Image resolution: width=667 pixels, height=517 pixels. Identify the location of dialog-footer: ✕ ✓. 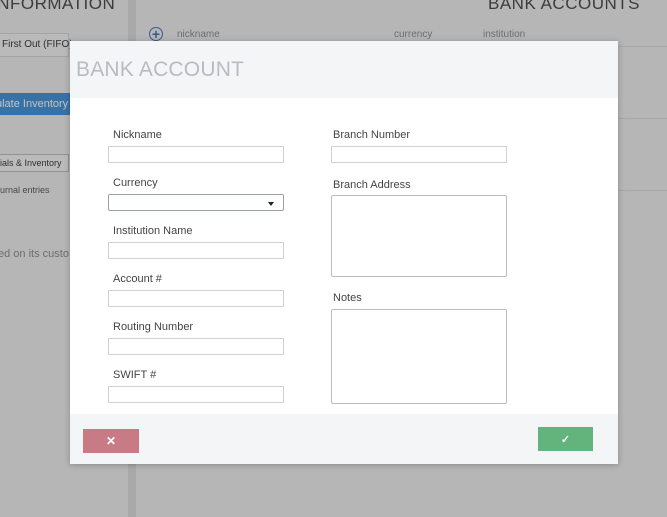
(344, 439).